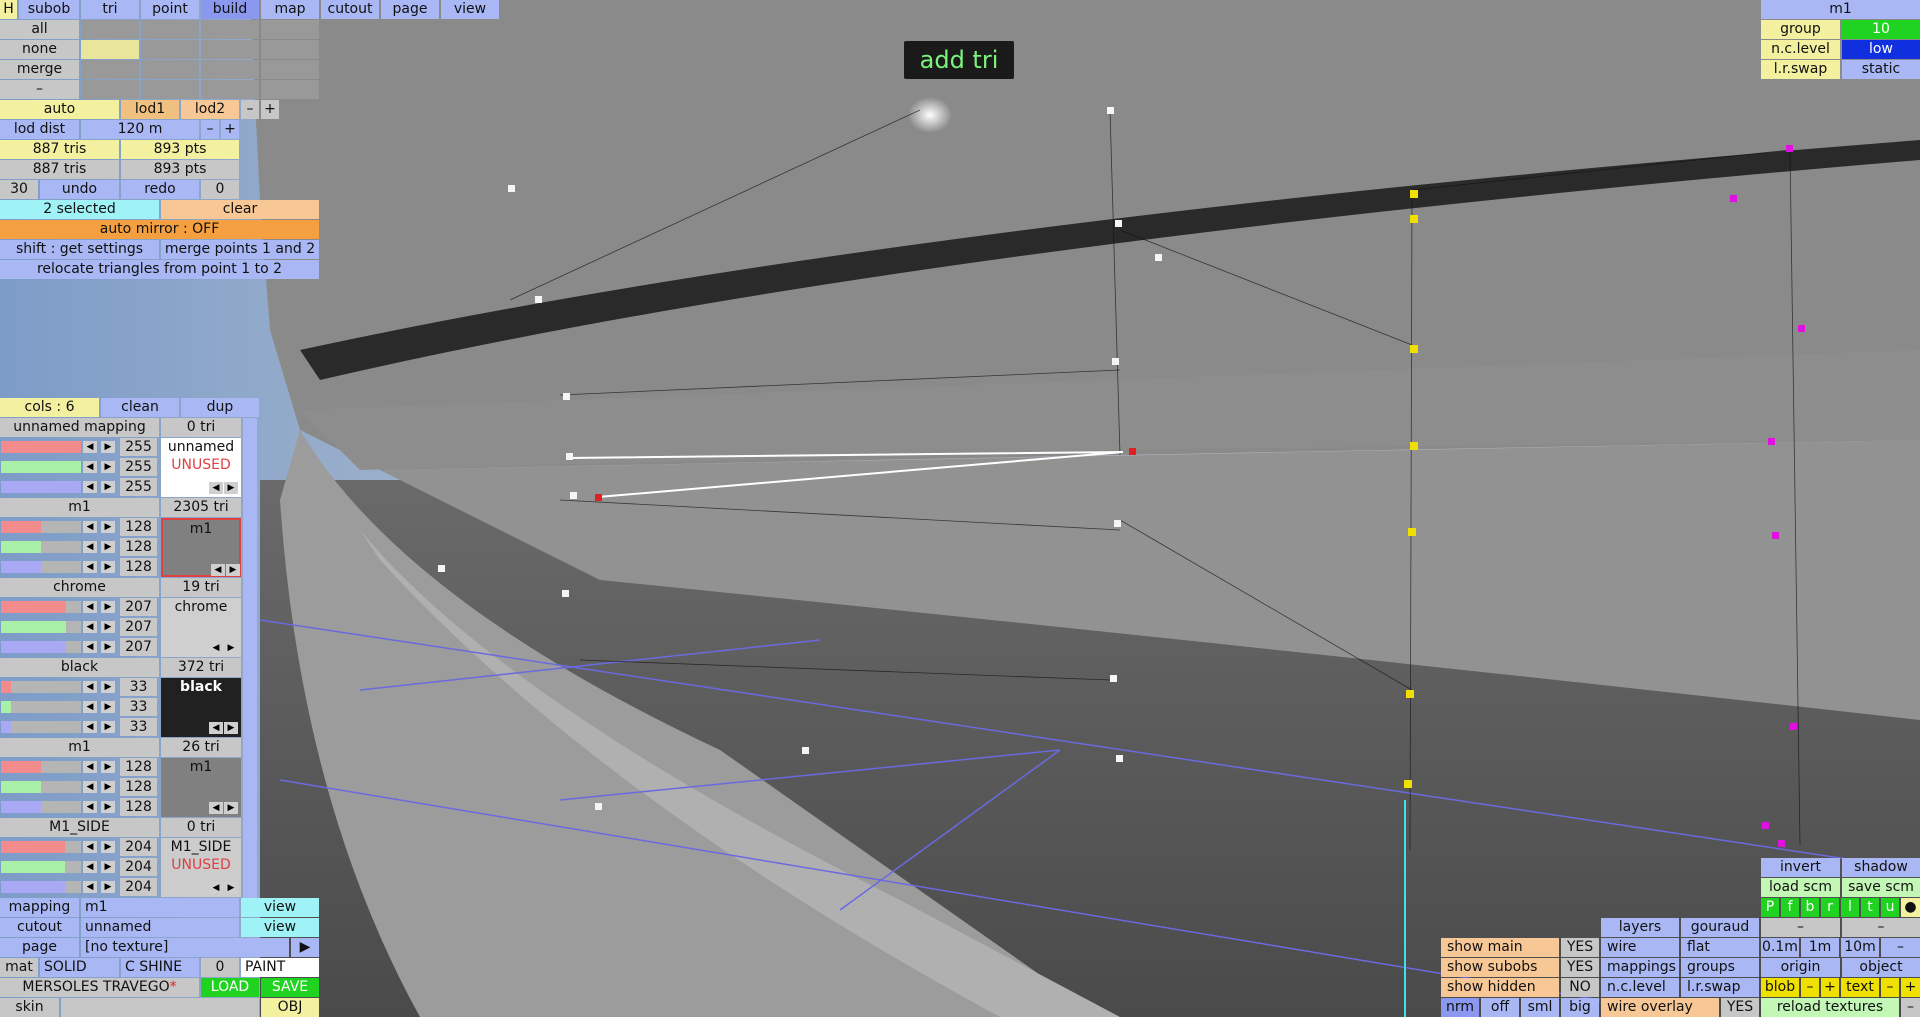  What do you see at coordinates (1770, 907) in the screenshot?
I see `view-flag-0: P` at bounding box center [1770, 907].